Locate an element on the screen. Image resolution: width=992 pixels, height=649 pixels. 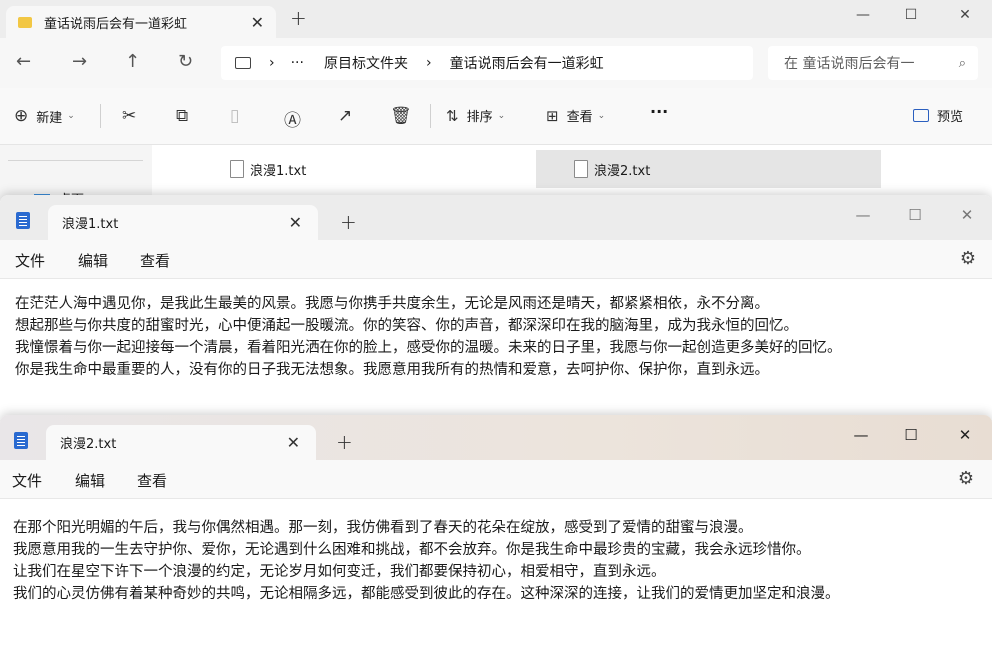
search-icon: ⌕ is located at coordinates (962, 63).